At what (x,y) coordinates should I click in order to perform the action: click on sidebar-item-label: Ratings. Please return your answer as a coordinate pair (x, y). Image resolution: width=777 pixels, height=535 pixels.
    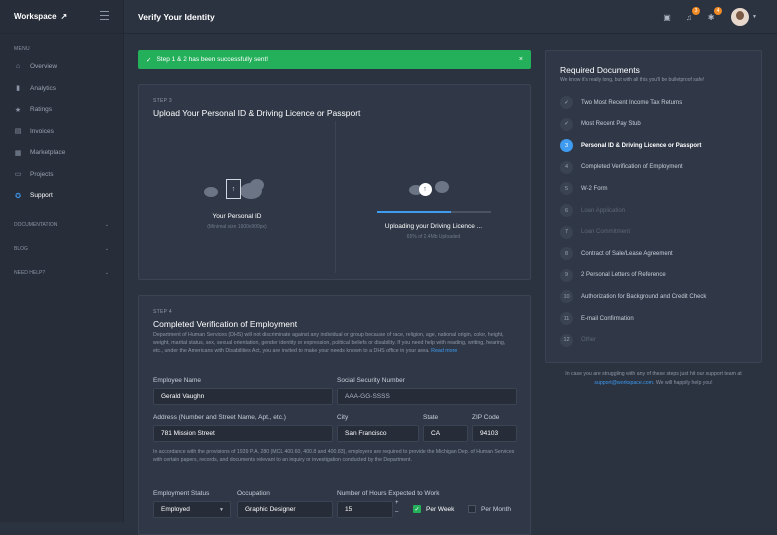
    Looking at the image, I should click on (41, 110).